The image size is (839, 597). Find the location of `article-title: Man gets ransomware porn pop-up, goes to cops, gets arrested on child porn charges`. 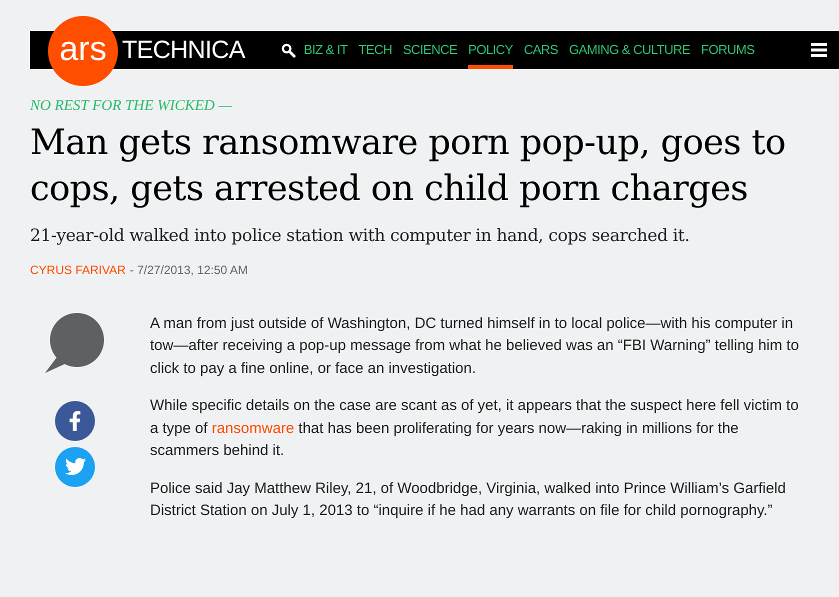

article-title: Man gets ransomware porn pop-up, goes to cops, gets arrested on child porn charges is located at coordinates (408, 166).